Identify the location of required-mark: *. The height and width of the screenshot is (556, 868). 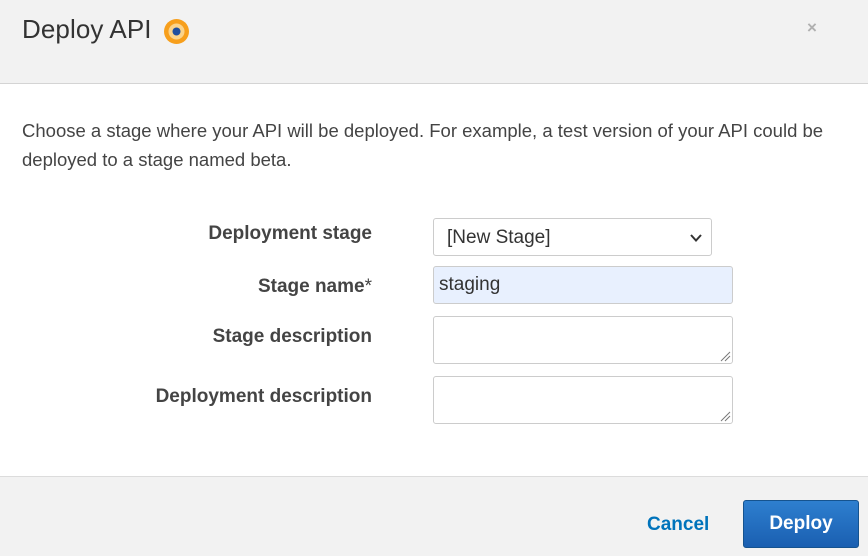
(368, 286).